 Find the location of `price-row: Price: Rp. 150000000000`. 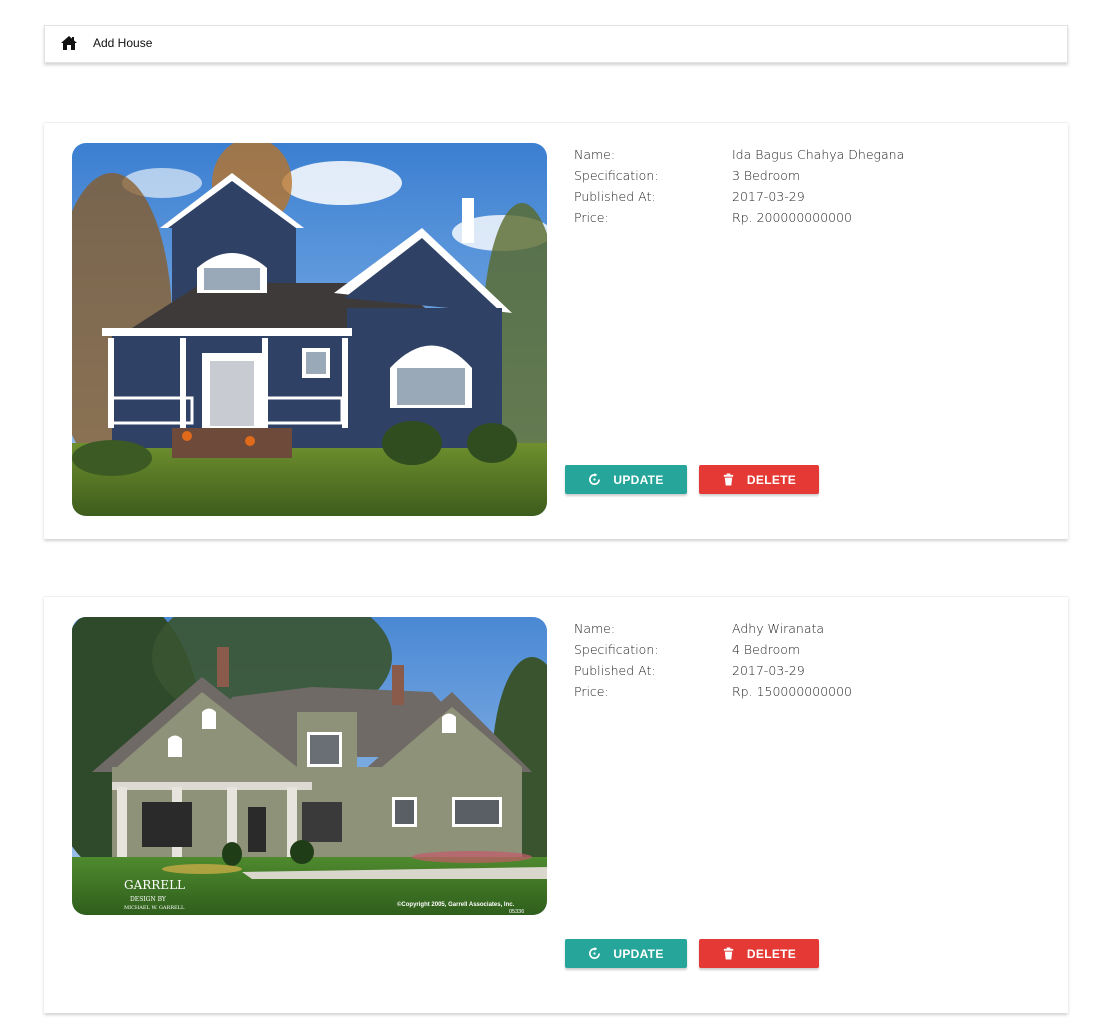

price-row: Price: Rp. 150000000000 is located at coordinates (774, 691).